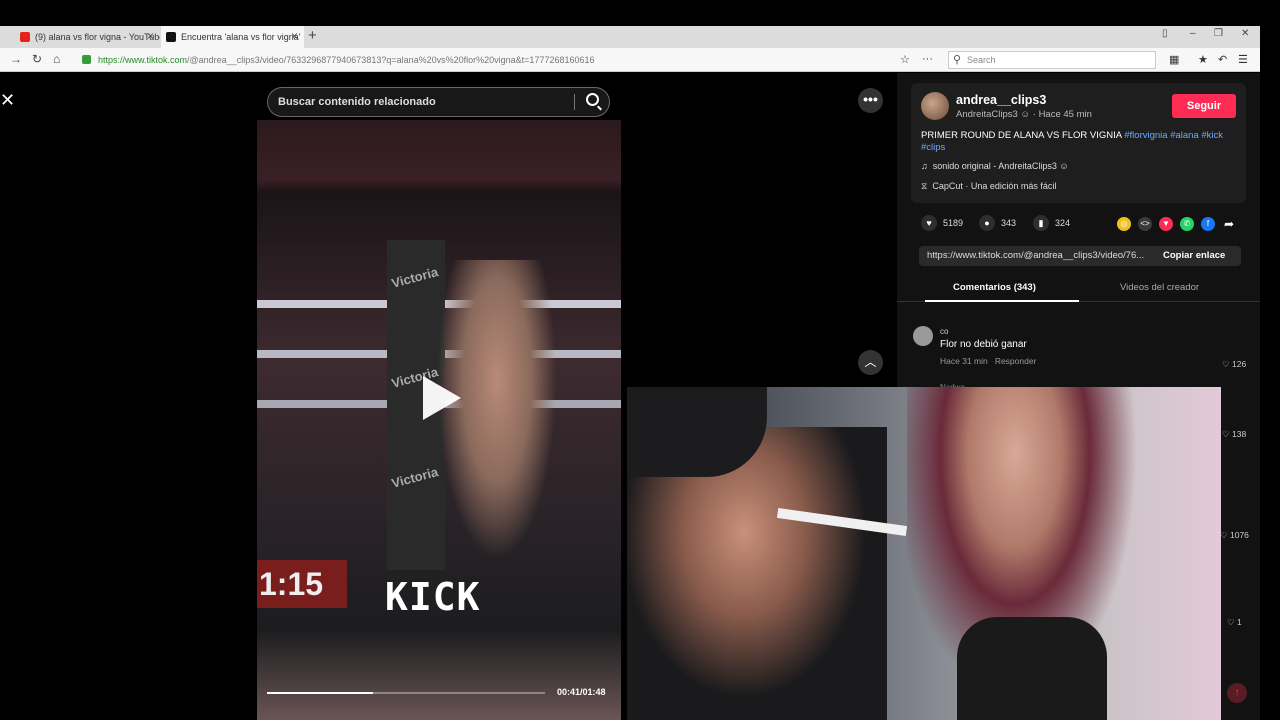 The image size is (1280, 720). I want to click on comment-like: ♡ 138, so click(1234, 434).